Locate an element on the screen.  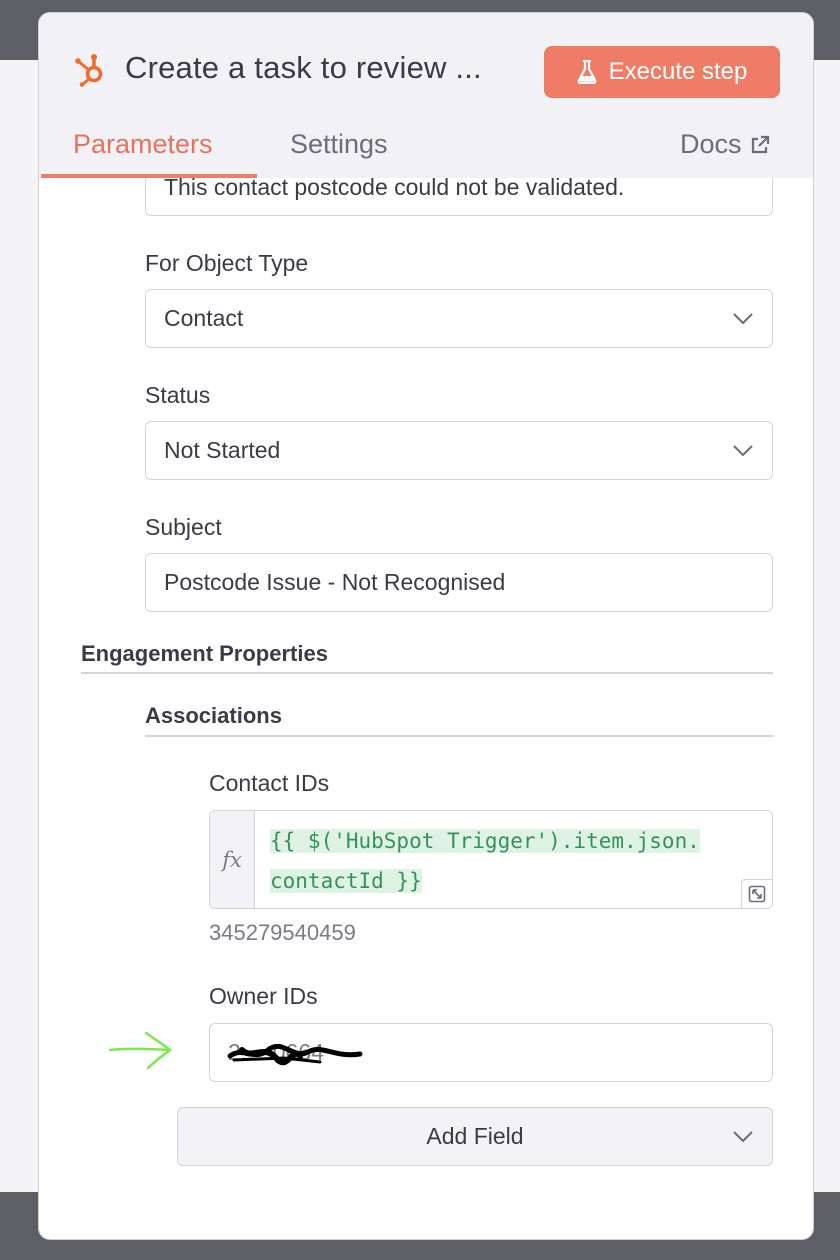
expression-line-1: {{ $('HubSpot Trigger').item.json. is located at coordinates (485, 841).